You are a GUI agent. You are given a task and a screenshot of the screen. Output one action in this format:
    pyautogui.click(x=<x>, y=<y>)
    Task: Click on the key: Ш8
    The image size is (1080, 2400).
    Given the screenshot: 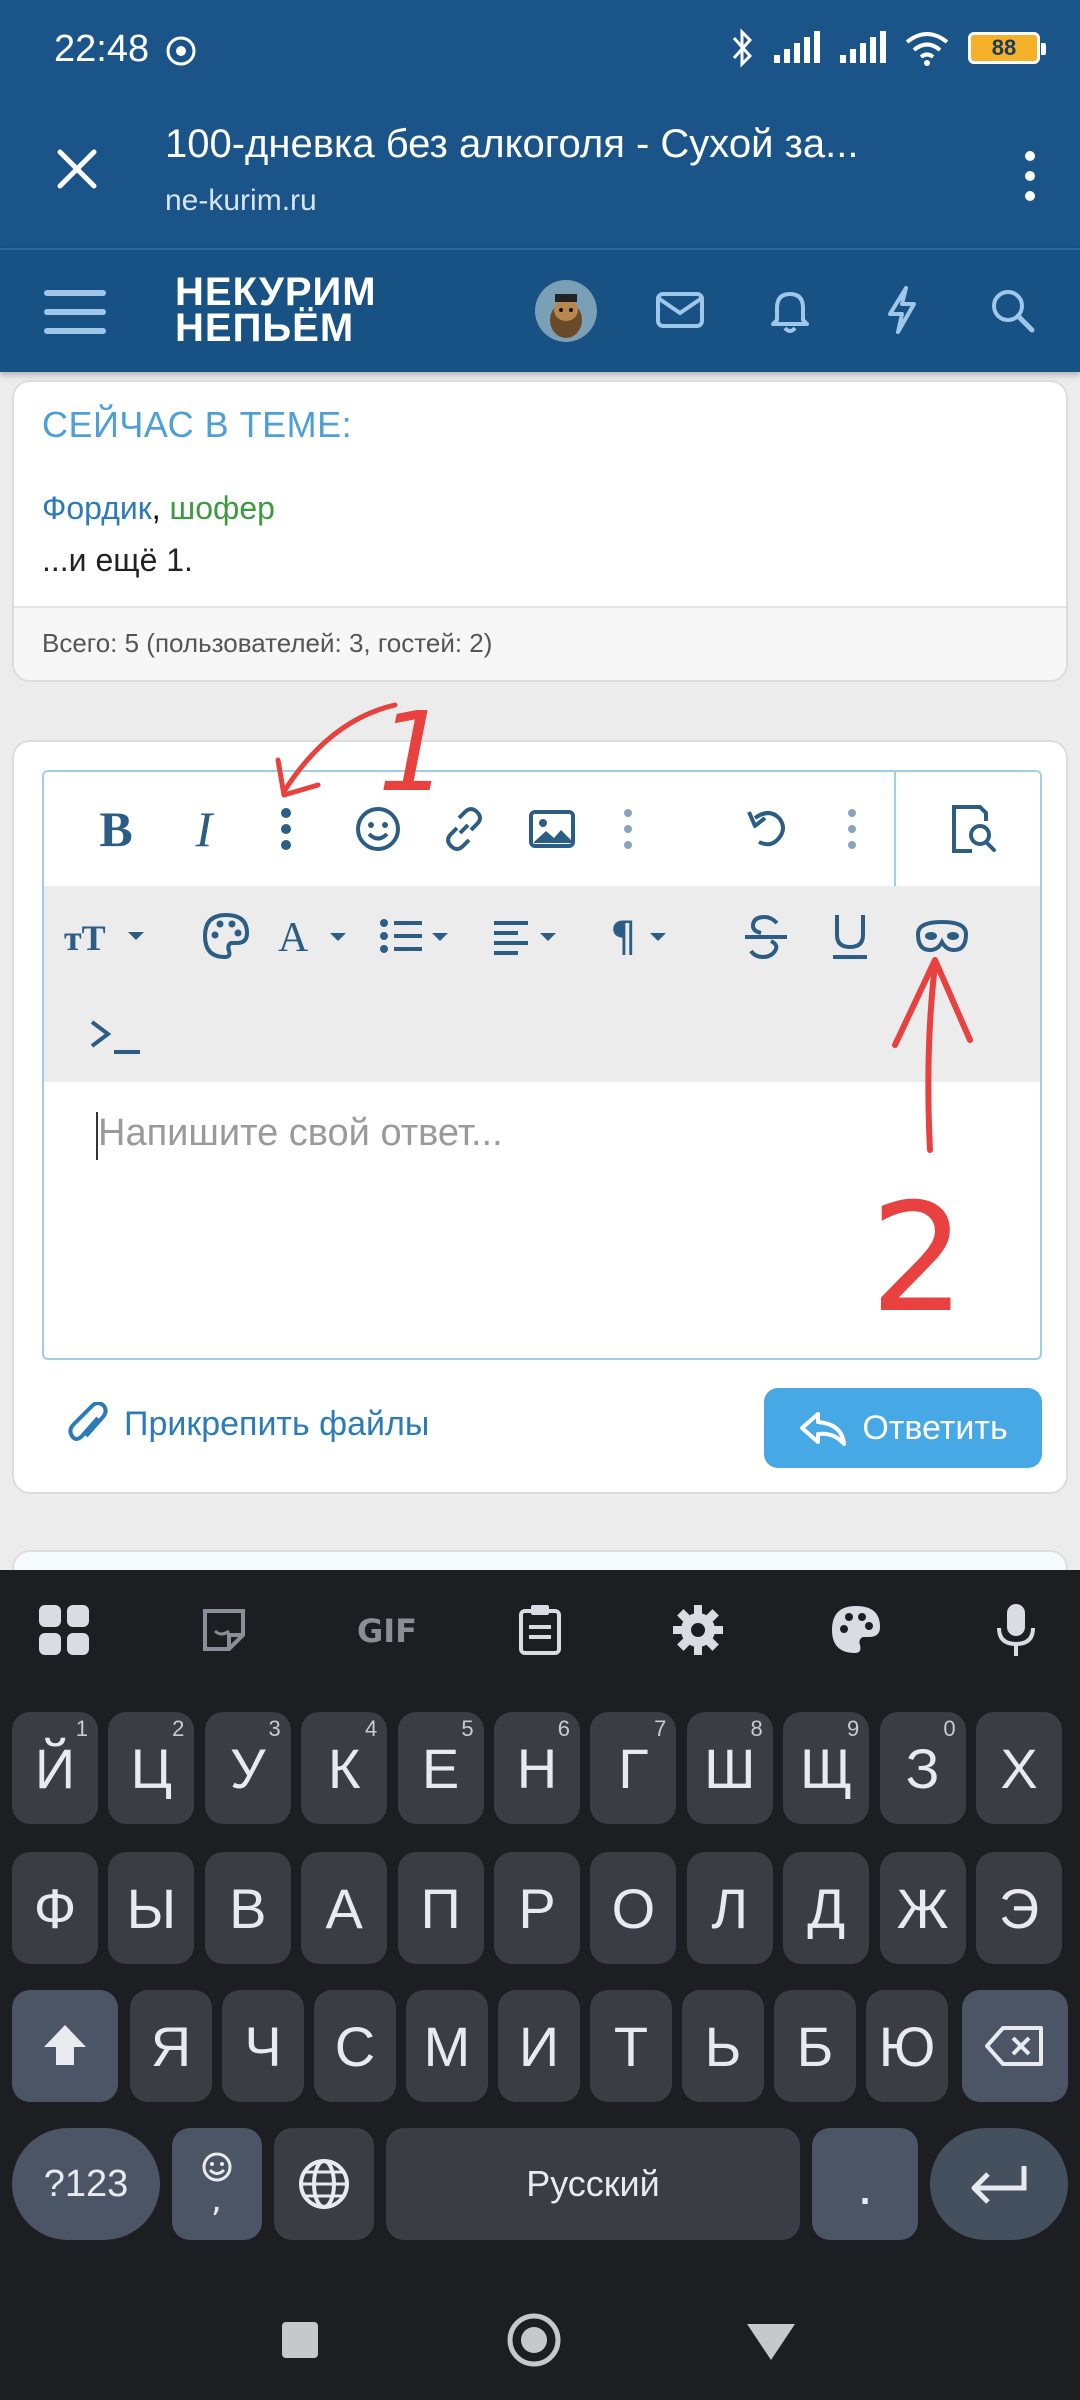 What is the action you would take?
    pyautogui.click(x=729, y=1768)
    